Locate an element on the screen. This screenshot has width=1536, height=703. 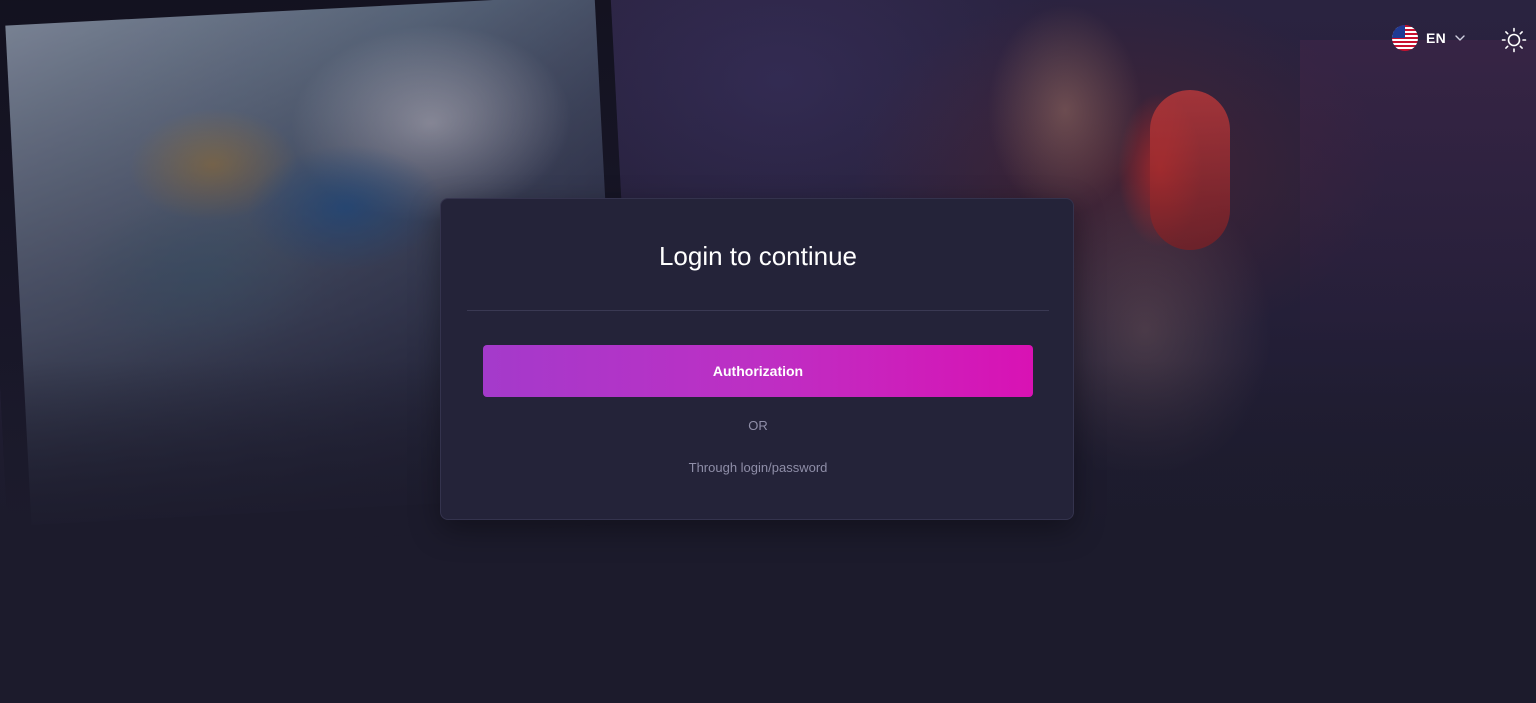
card-divider is located at coordinates (758, 310).